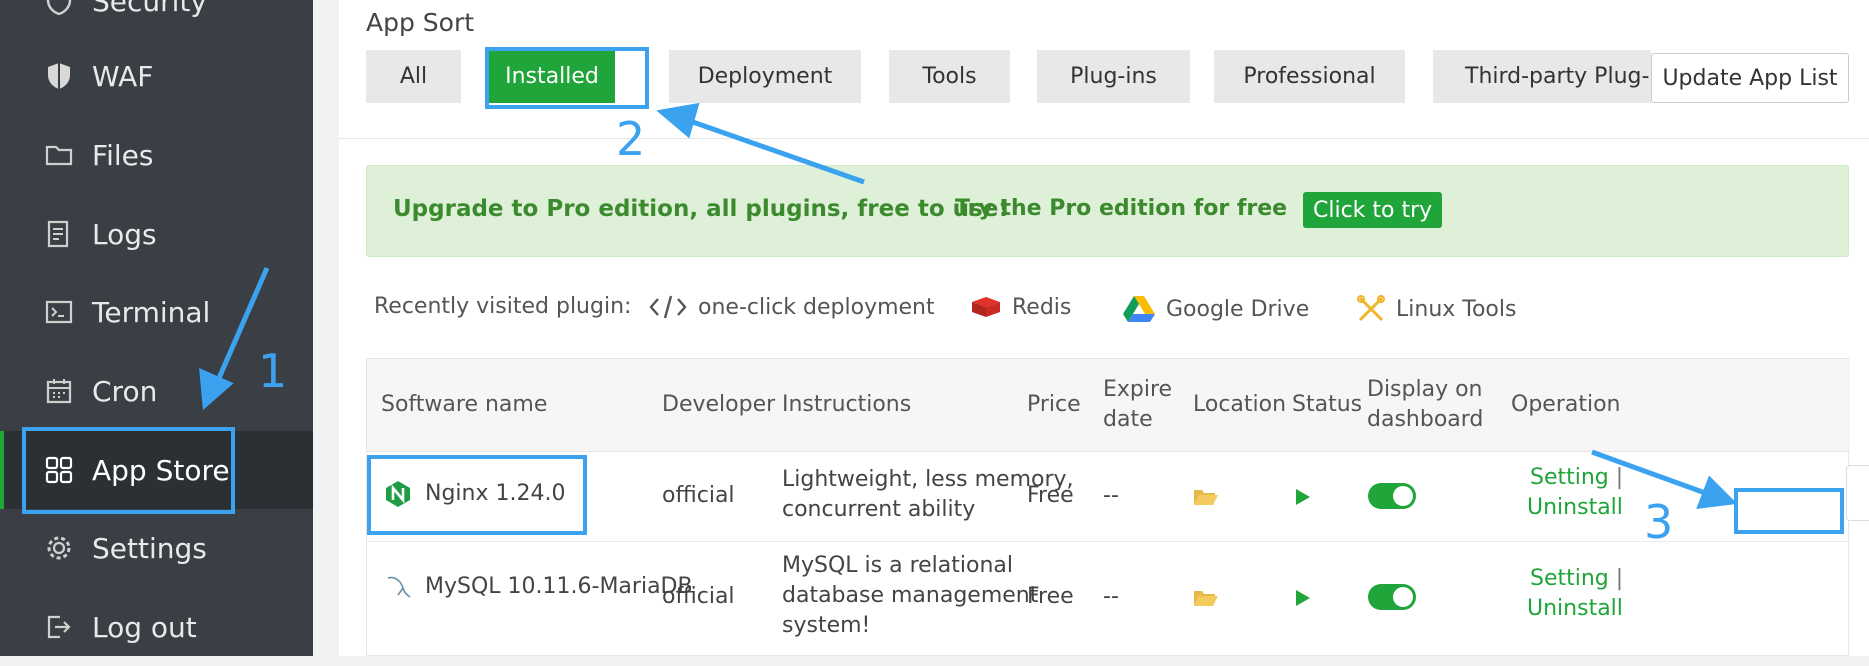 The height and width of the screenshot is (666, 1869). Describe the element at coordinates (156, 76) in the screenshot. I see `sidebar-item-waf: WAF` at that location.